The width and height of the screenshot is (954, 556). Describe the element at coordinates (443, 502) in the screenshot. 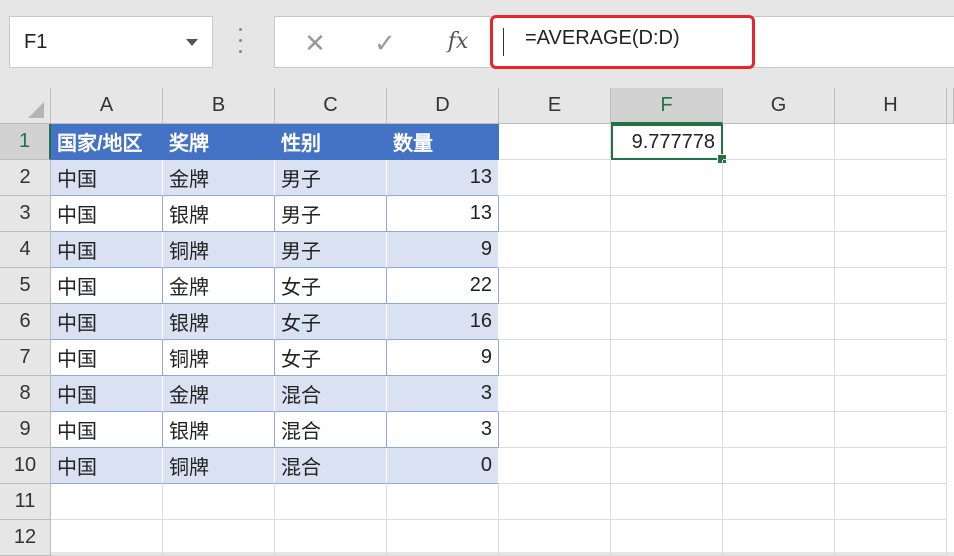

I see `cell-d11` at that location.